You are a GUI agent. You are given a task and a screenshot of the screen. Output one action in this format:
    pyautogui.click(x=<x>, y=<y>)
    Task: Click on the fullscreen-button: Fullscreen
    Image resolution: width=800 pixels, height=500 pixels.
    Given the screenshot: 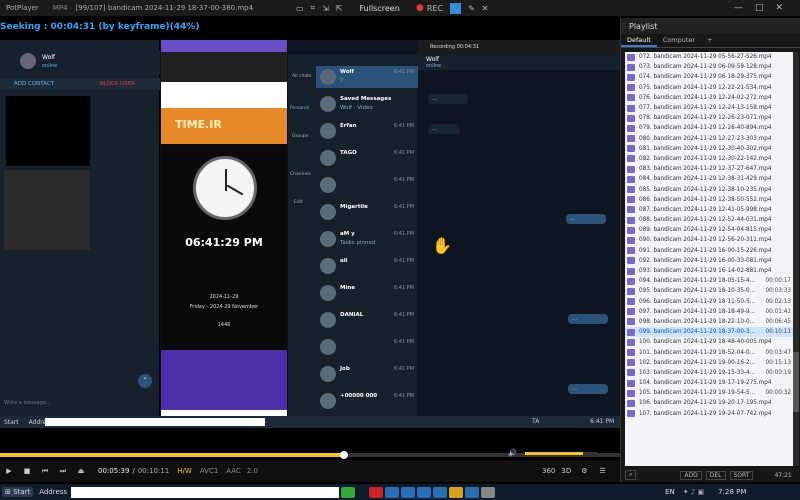 What is the action you would take?
    pyautogui.click(x=379, y=8)
    